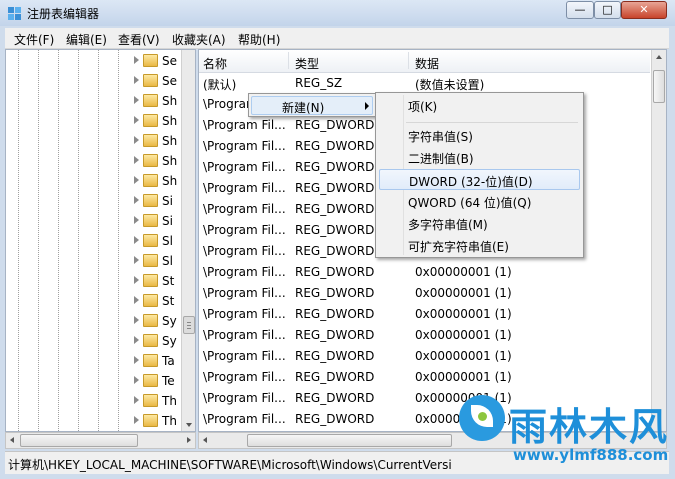 This screenshot has height=479, width=675. What do you see at coordinates (79, 440) in the screenshot?
I see `tree-hscroll-thumb` at bounding box center [79, 440].